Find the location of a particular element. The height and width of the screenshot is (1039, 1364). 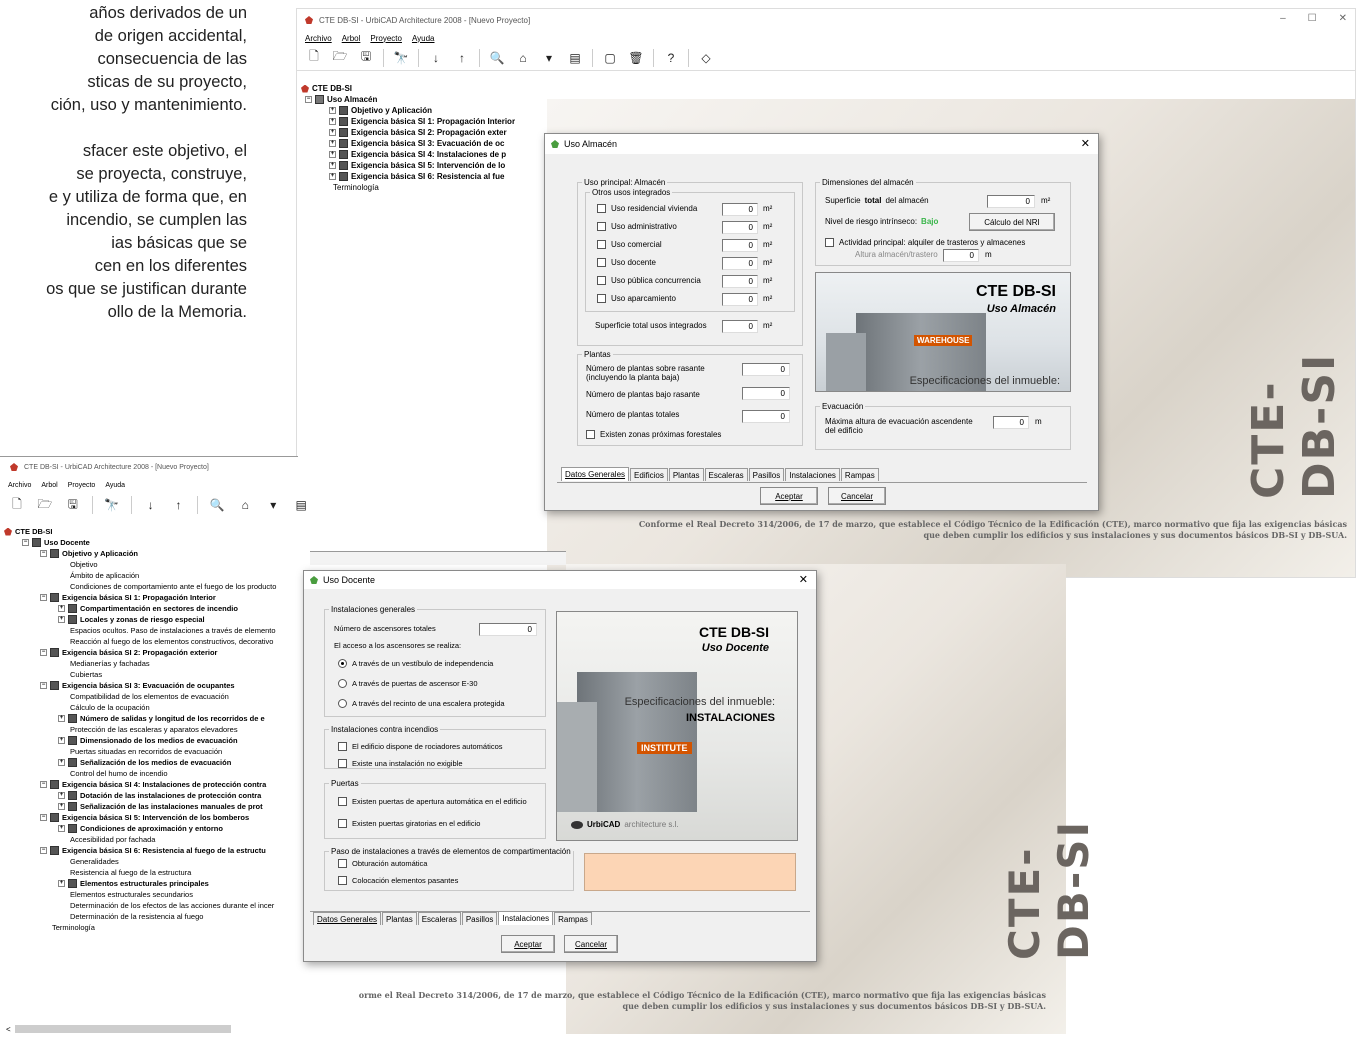

menu-archivo-2: Archivo is located at coordinates (19, 485).